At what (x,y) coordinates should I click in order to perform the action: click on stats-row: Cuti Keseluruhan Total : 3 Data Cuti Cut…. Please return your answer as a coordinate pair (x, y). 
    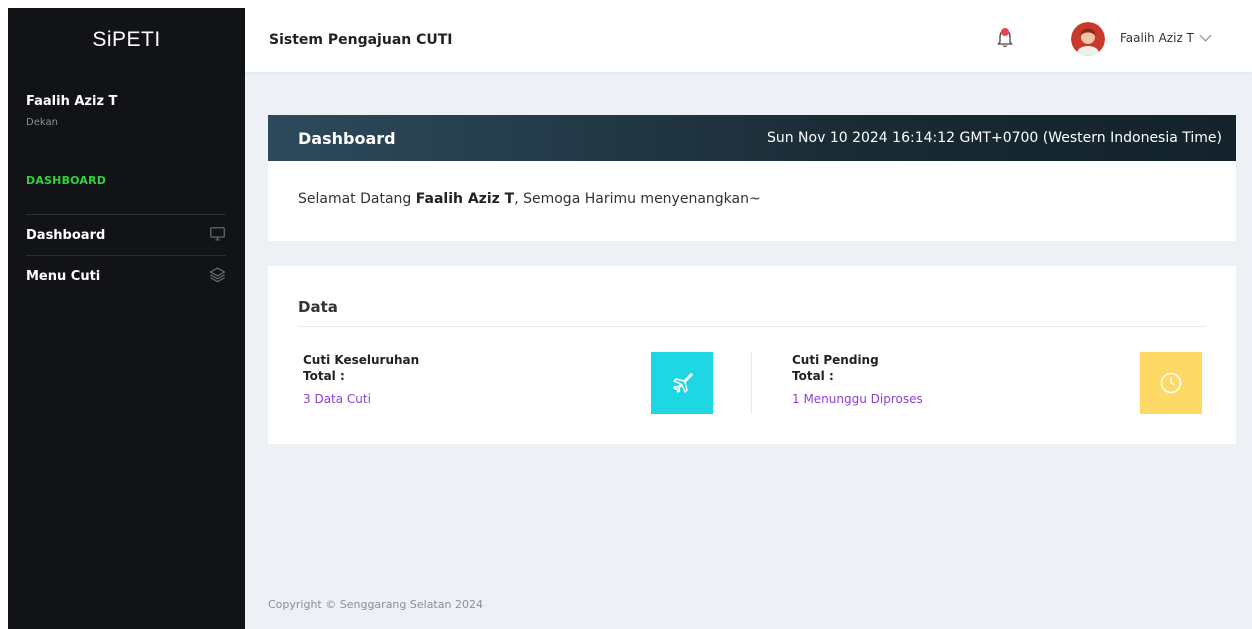
    Looking at the image, I should click on (752, 385).